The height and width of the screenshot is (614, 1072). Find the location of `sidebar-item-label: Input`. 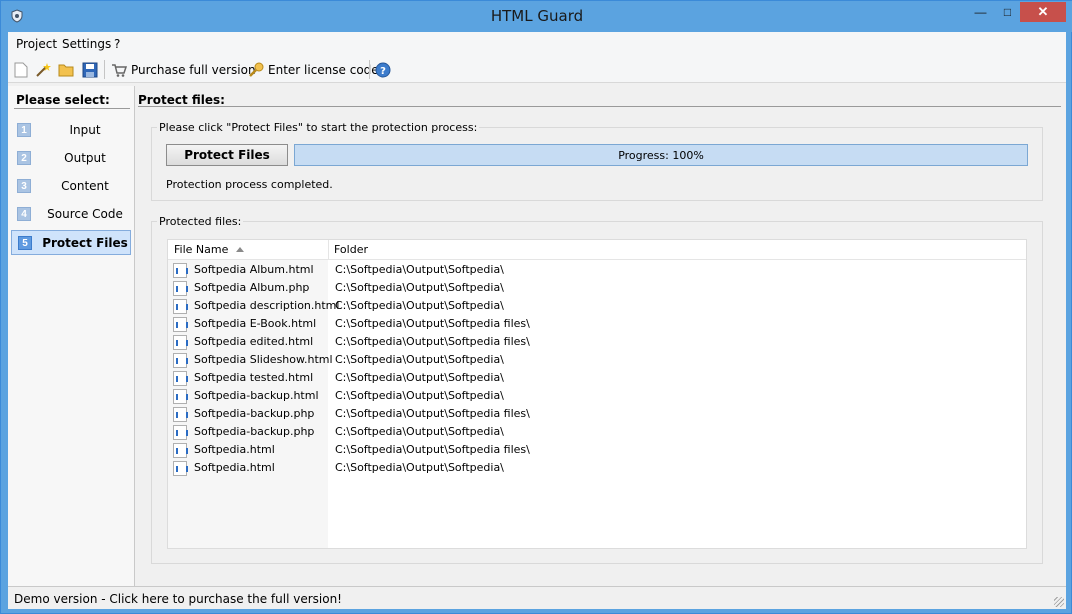

sidebar-item-label: Input is located at coordinates (85, 130).